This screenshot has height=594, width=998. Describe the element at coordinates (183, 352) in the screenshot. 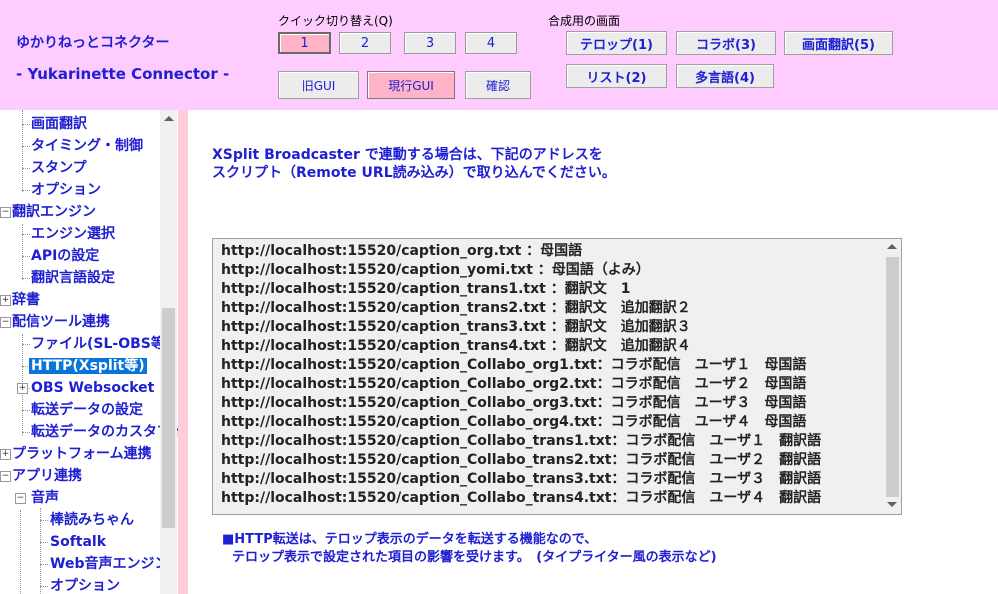

I see `divider-bar` at that location.